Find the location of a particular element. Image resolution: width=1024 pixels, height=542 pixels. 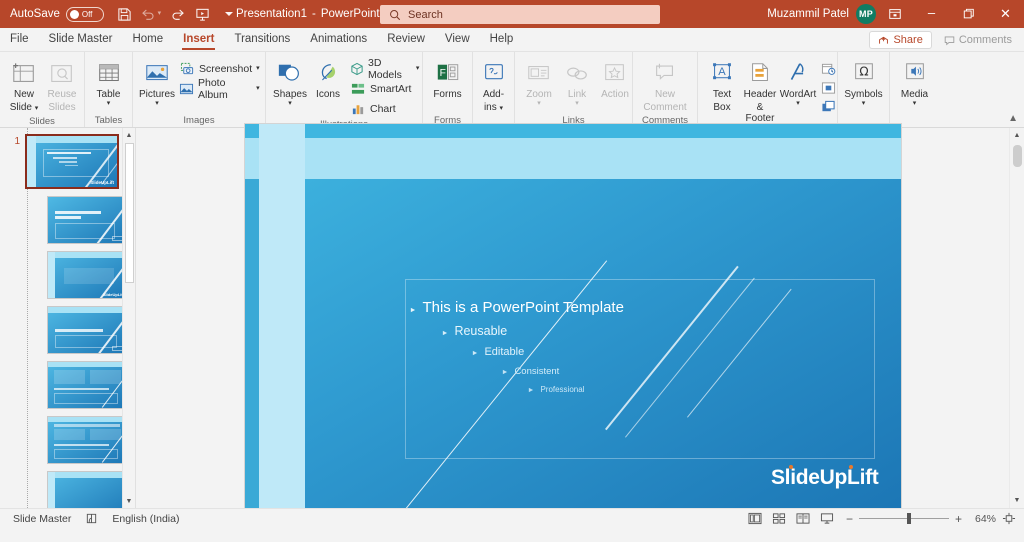

thumbnail-row-1: 1 SlideUpLift is located at coordinates (67, 161).